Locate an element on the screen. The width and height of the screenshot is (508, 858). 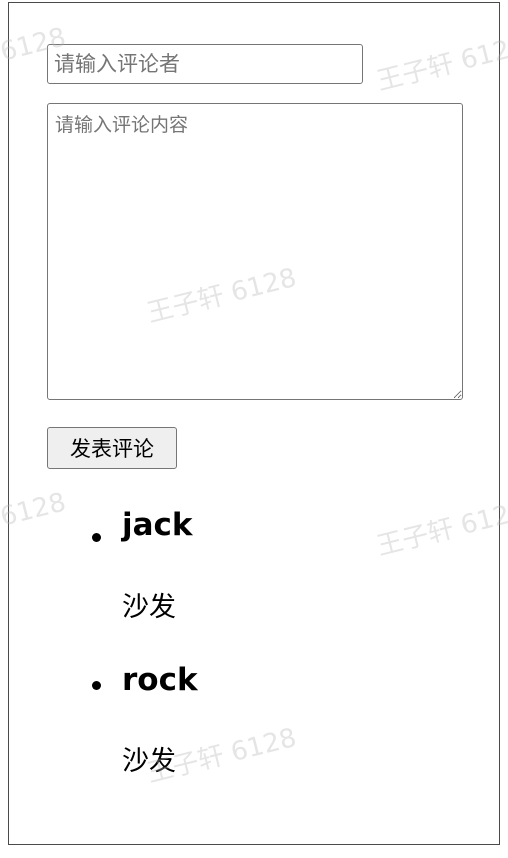
comment-author: rock is located at coordinates (160, 680).